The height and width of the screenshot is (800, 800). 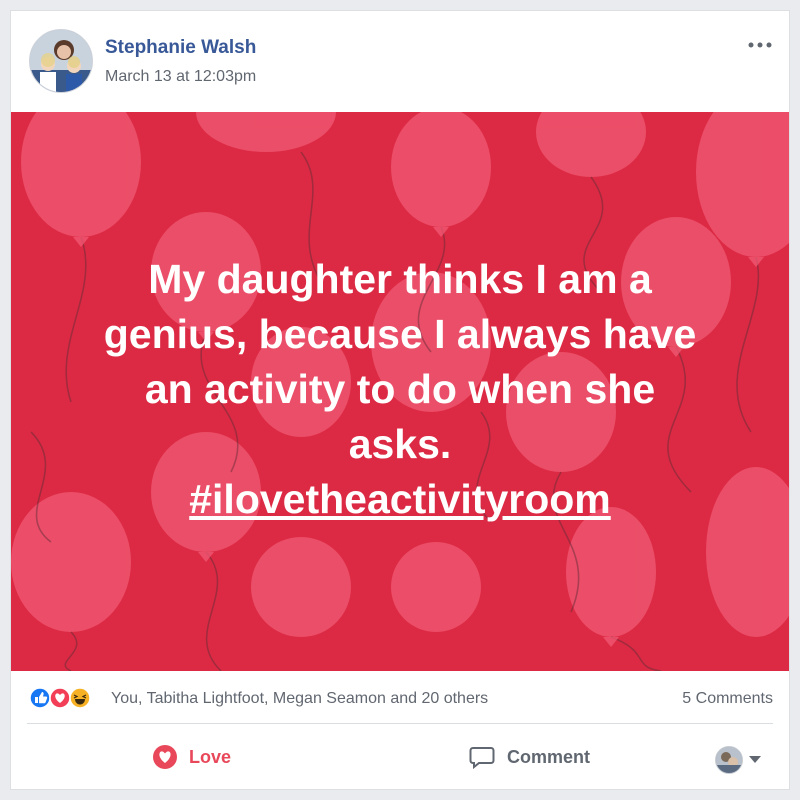 I want to click on comment-button: Comment, so click(x=529, y=757).